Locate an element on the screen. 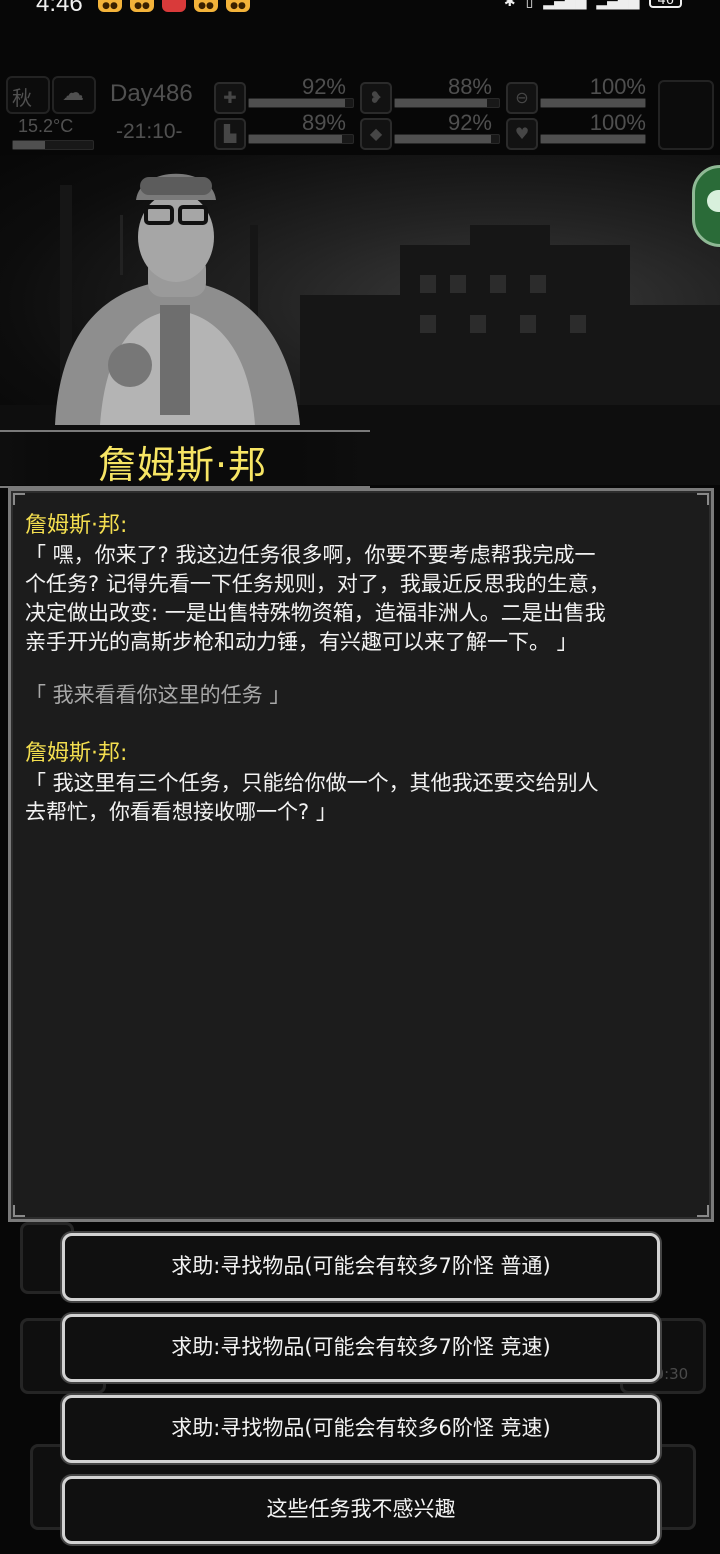 Image resolution: width=720 pixels, height=1554 pixels. decline-quests-button: 这些任务我不感兴趣 is located at coordinates (361, 1510).